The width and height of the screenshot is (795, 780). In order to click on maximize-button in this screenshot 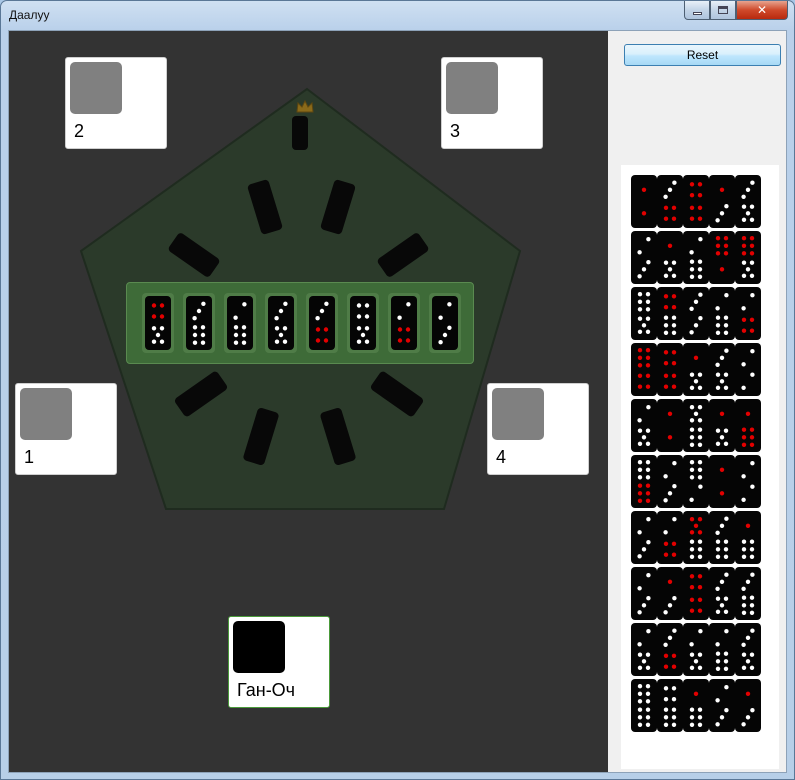, I will do `click(723, 10)`.